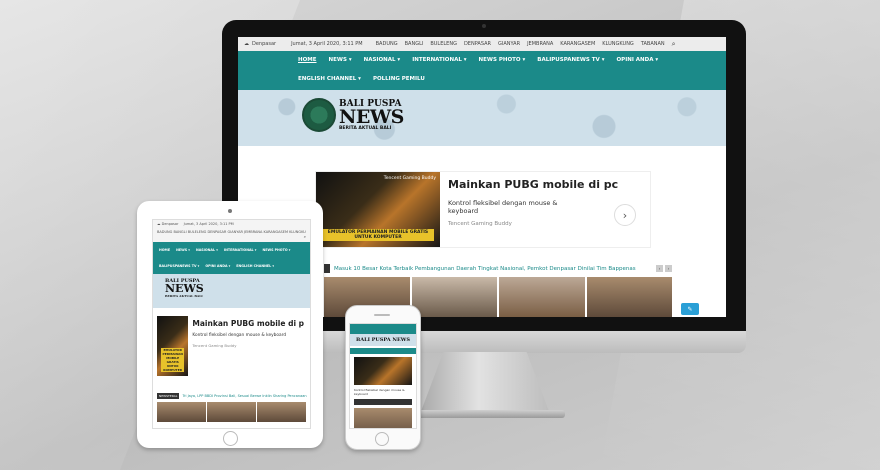 This screenshot has height=470, width=880. I want to click on chat-icon: ✎, so click(690, 309).